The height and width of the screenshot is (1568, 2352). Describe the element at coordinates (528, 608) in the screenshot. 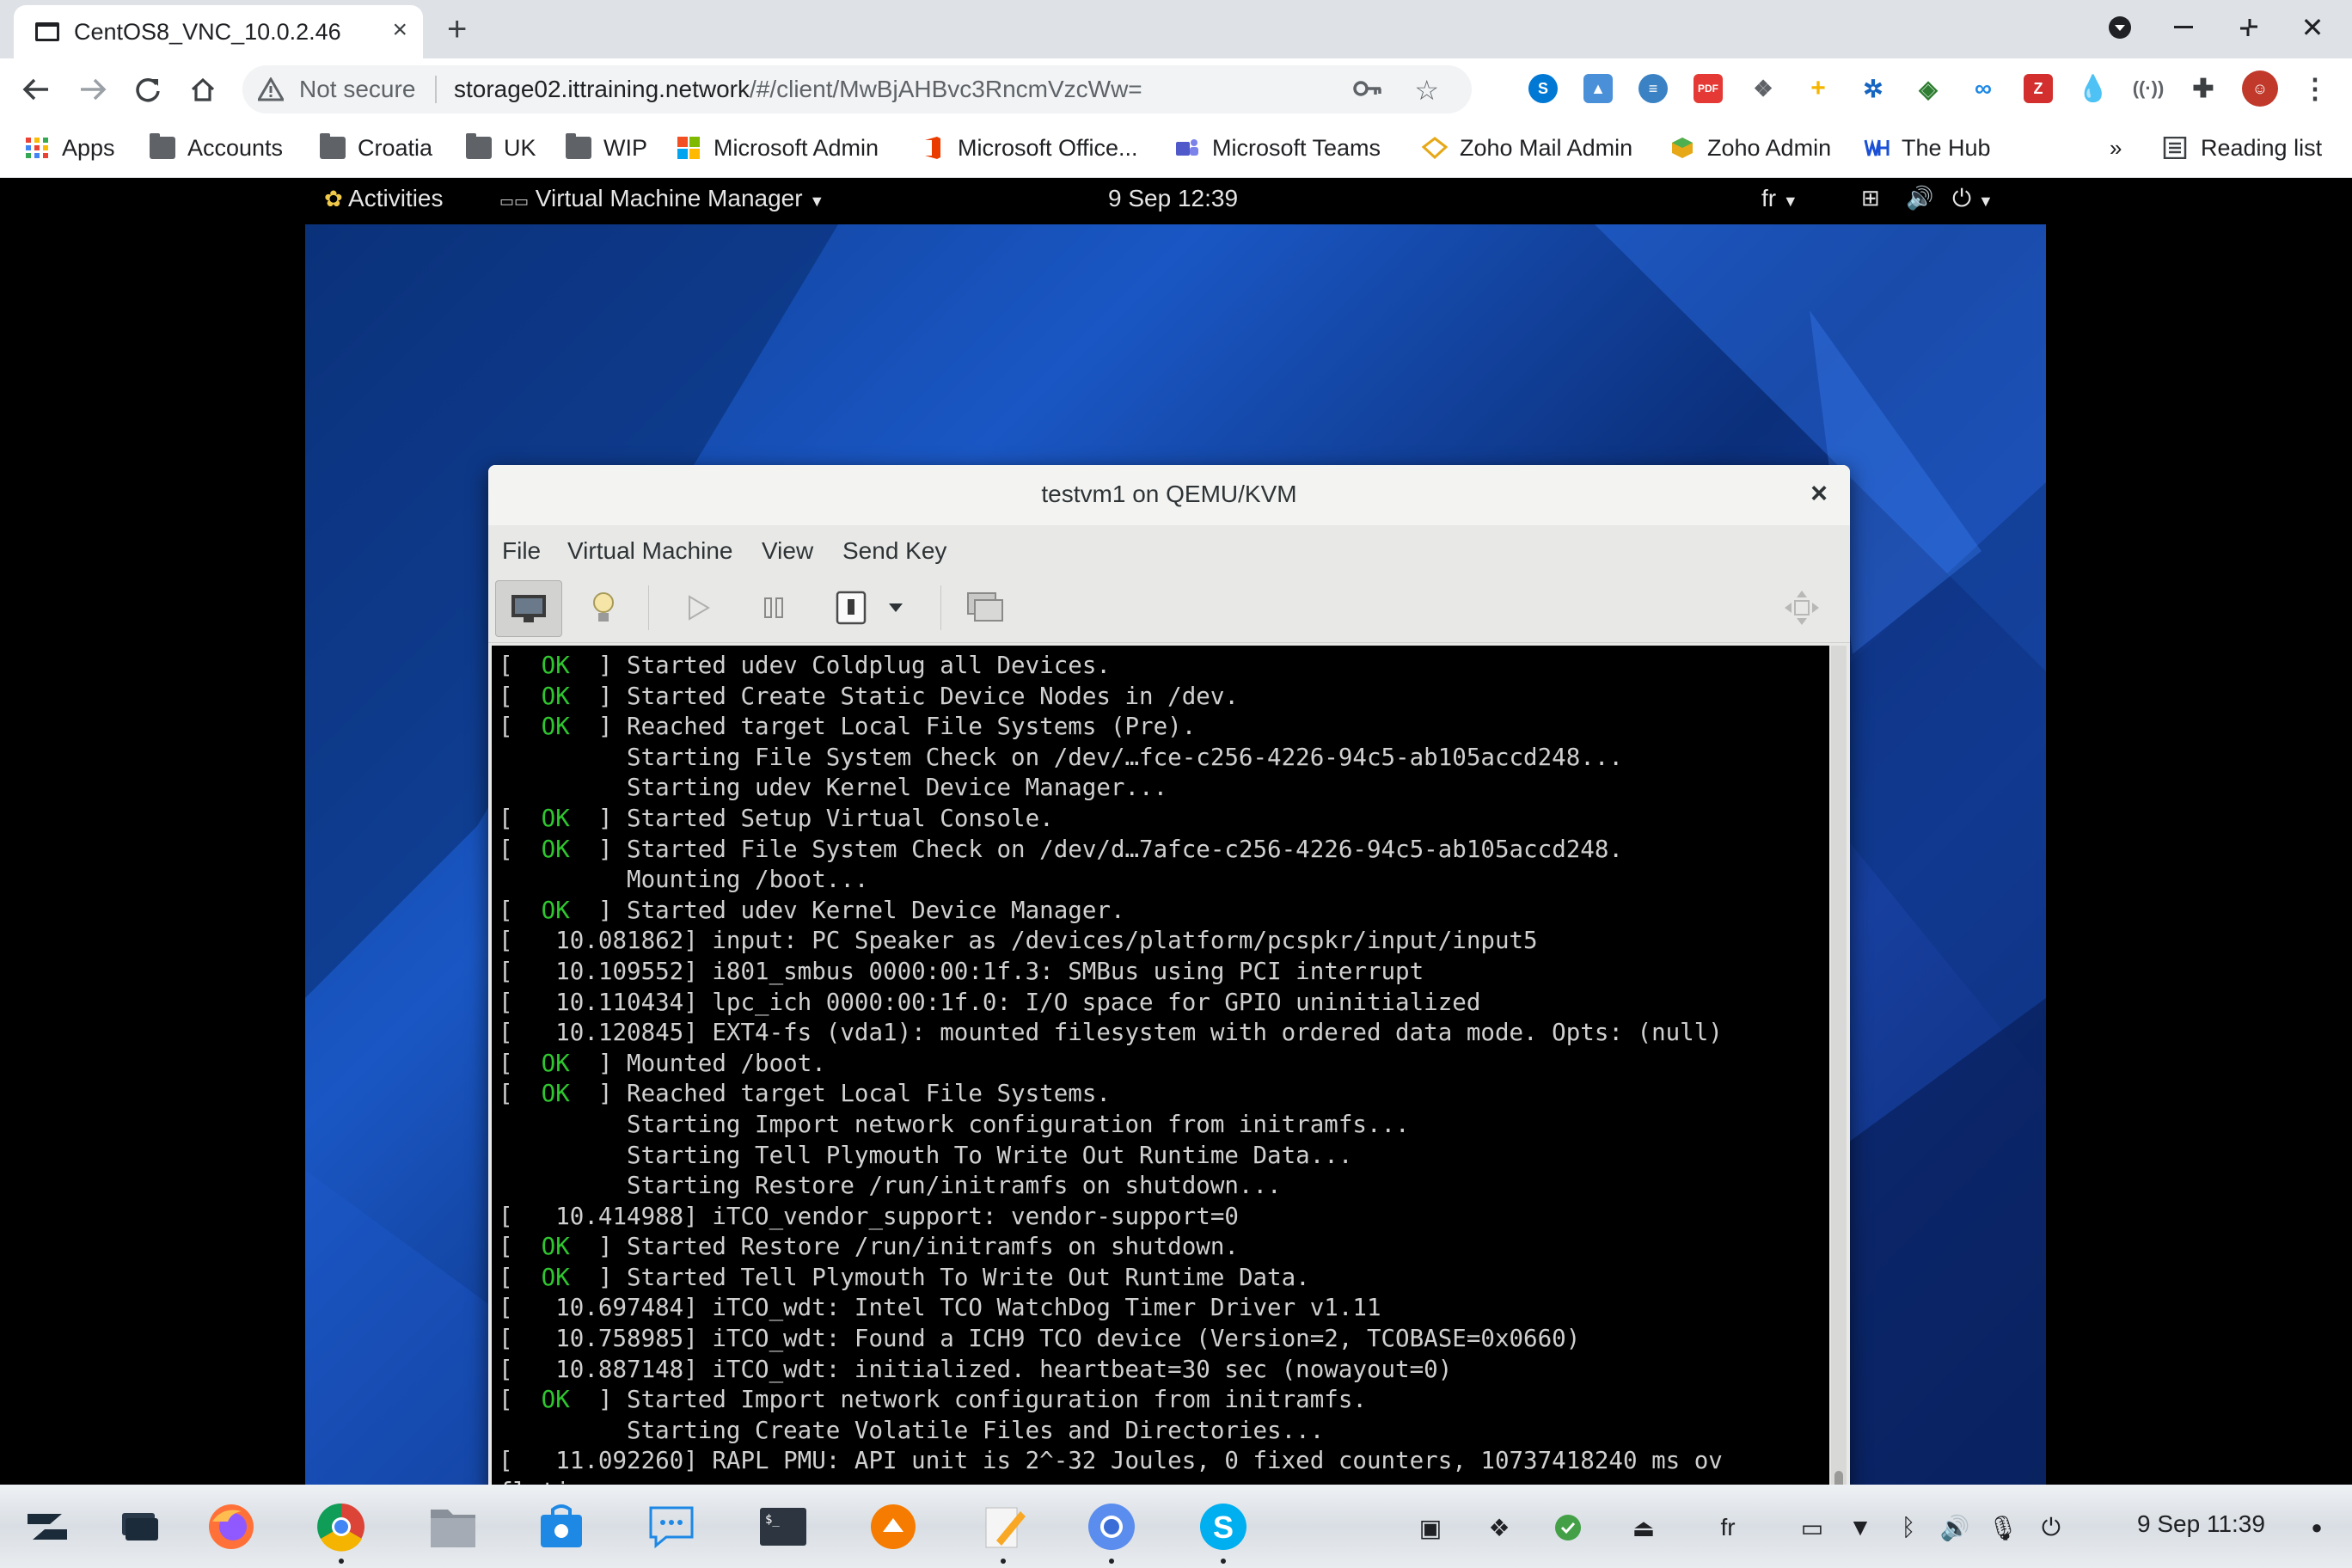

I see `console-view-button` at that location.